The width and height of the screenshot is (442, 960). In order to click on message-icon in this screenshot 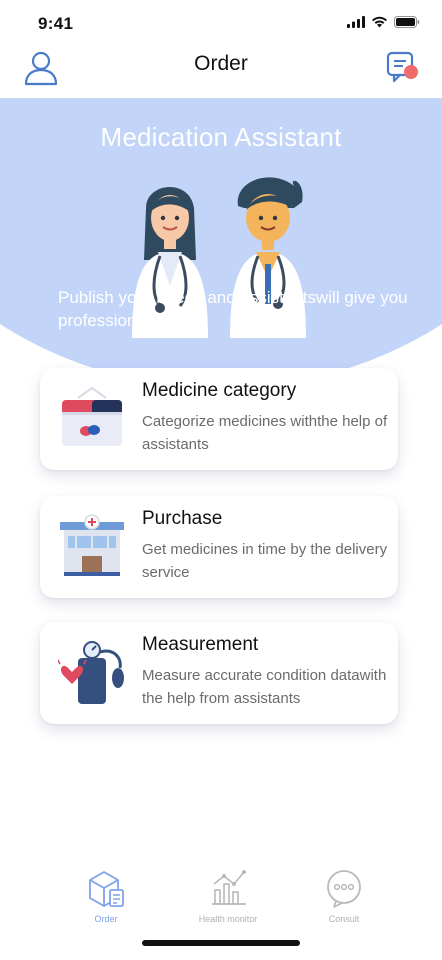, I will do `click(403, 67)`.